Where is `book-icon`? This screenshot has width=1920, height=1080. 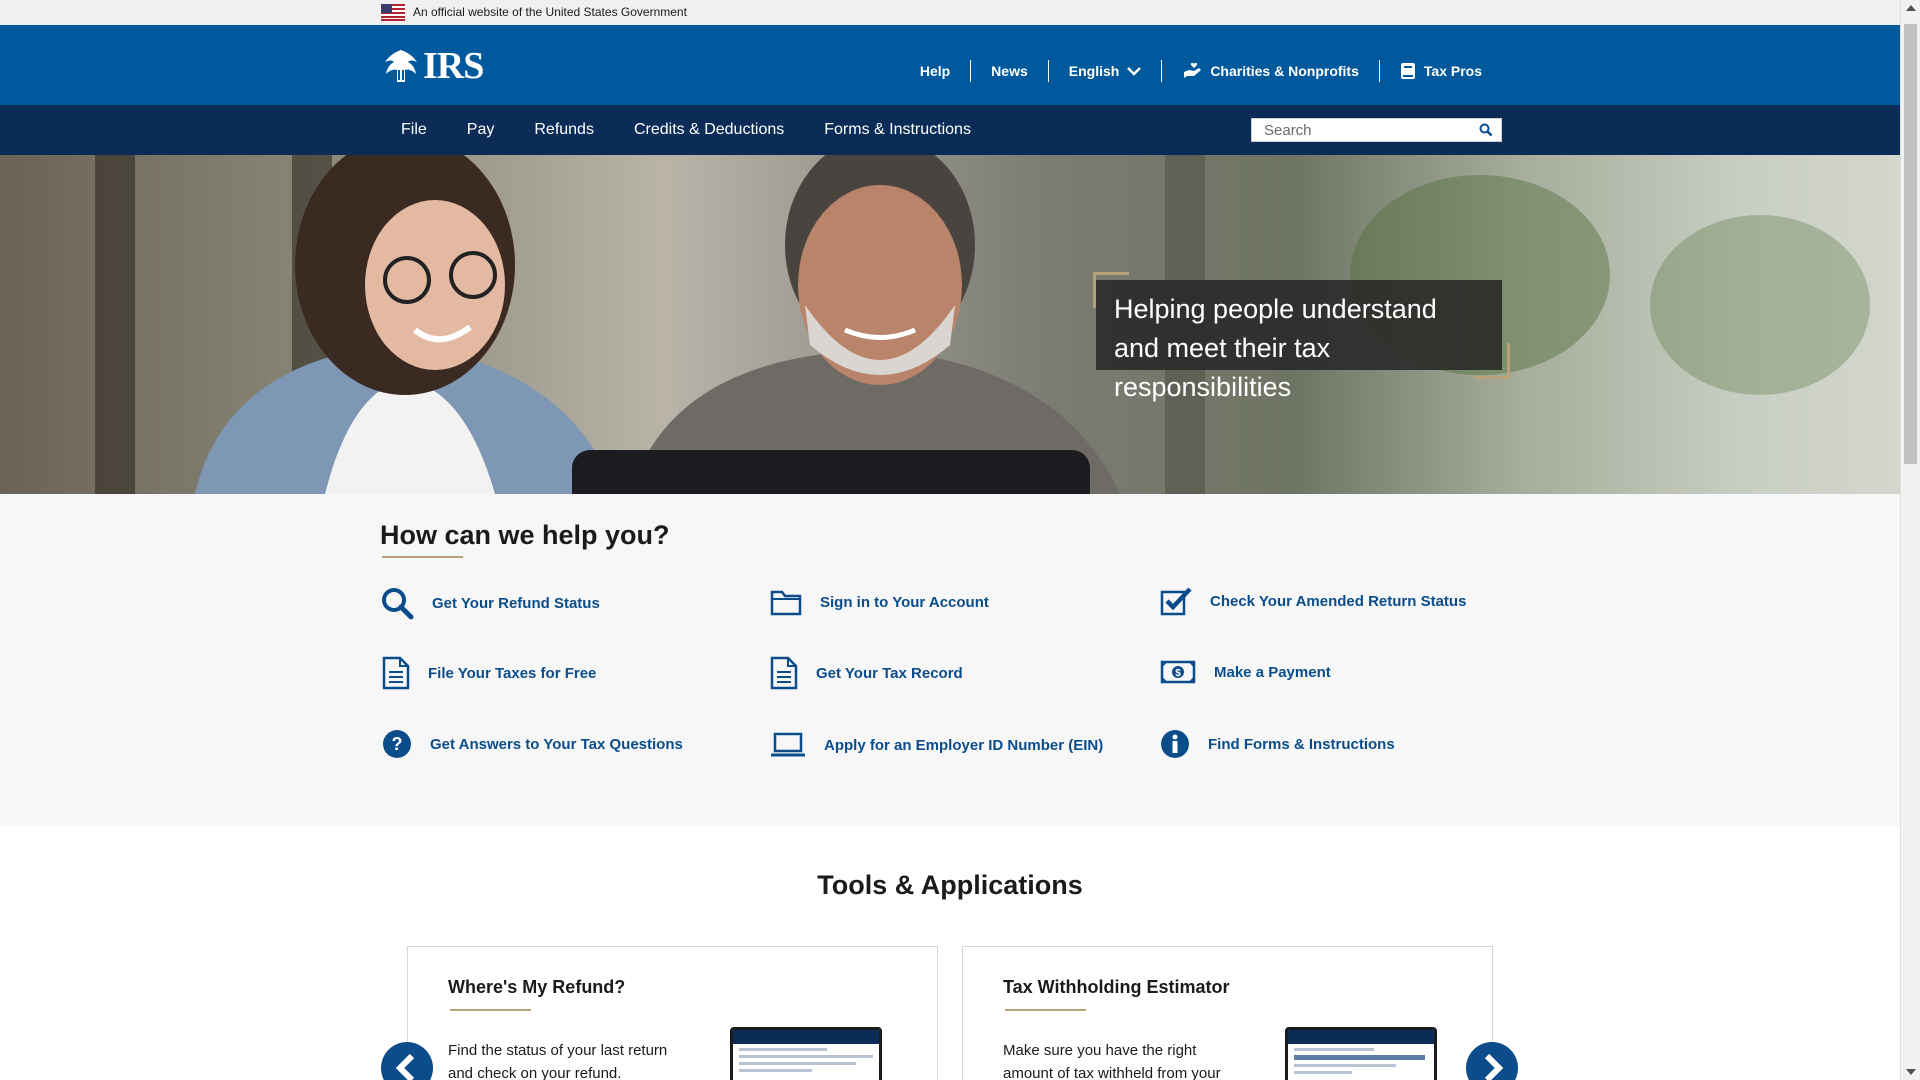 book-icon is located at coordinates (1407, 71).